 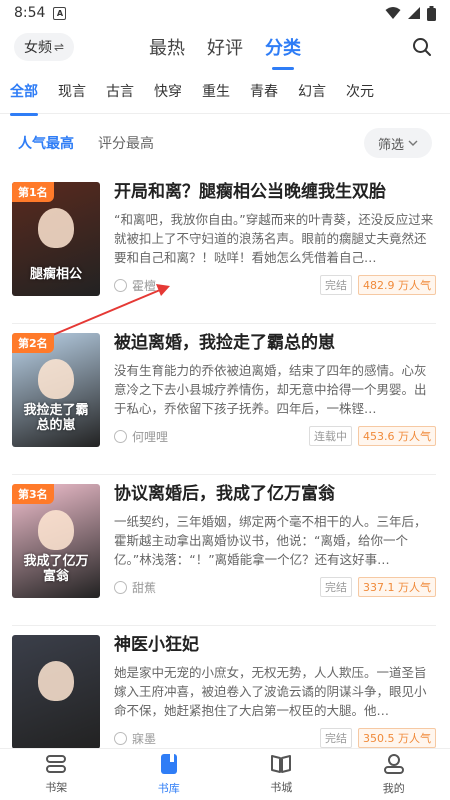 I want to click on bottom-nav-item-1: 书库, so click(x=169, y=774).